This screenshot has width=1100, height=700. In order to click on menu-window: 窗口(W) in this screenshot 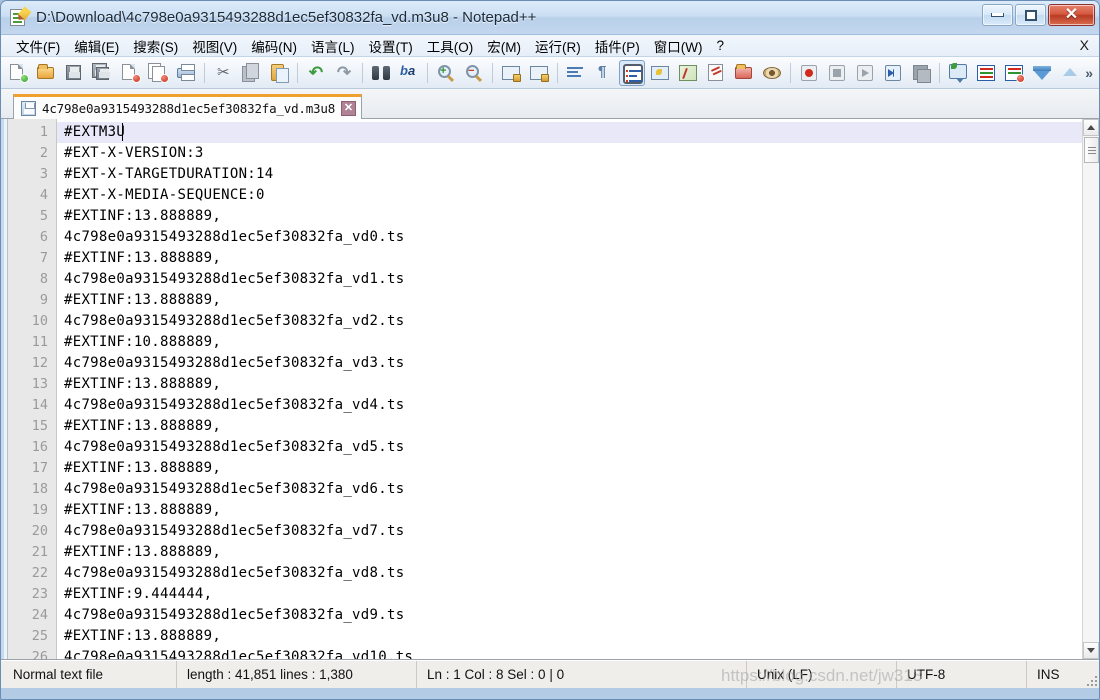, I will do `click(678, 46)`.